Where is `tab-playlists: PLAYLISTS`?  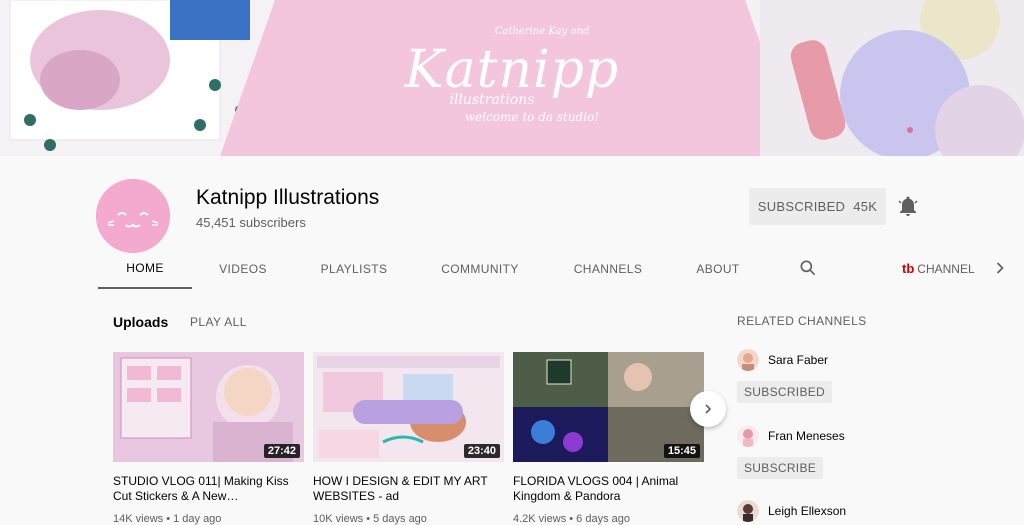
tab-playlists: PLAYLISTS is located at coordinates (354, 268).